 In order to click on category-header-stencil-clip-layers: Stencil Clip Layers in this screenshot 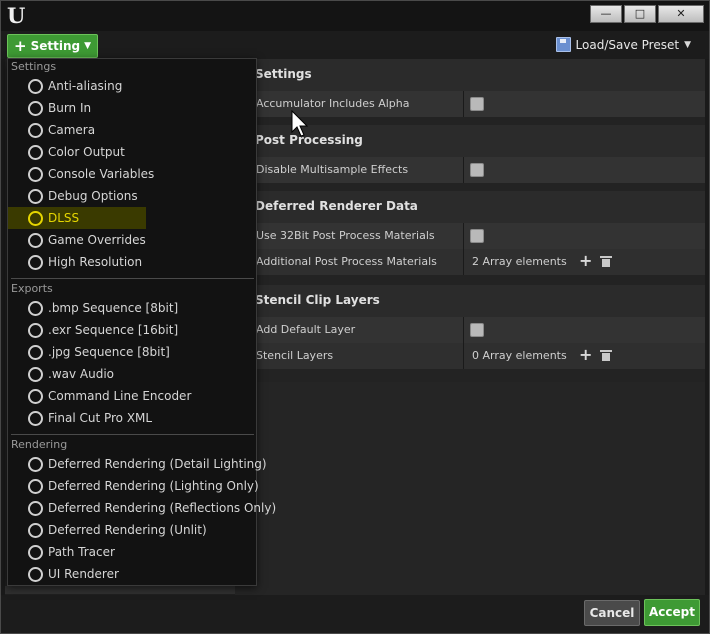, I will do `click(475, 301)`.